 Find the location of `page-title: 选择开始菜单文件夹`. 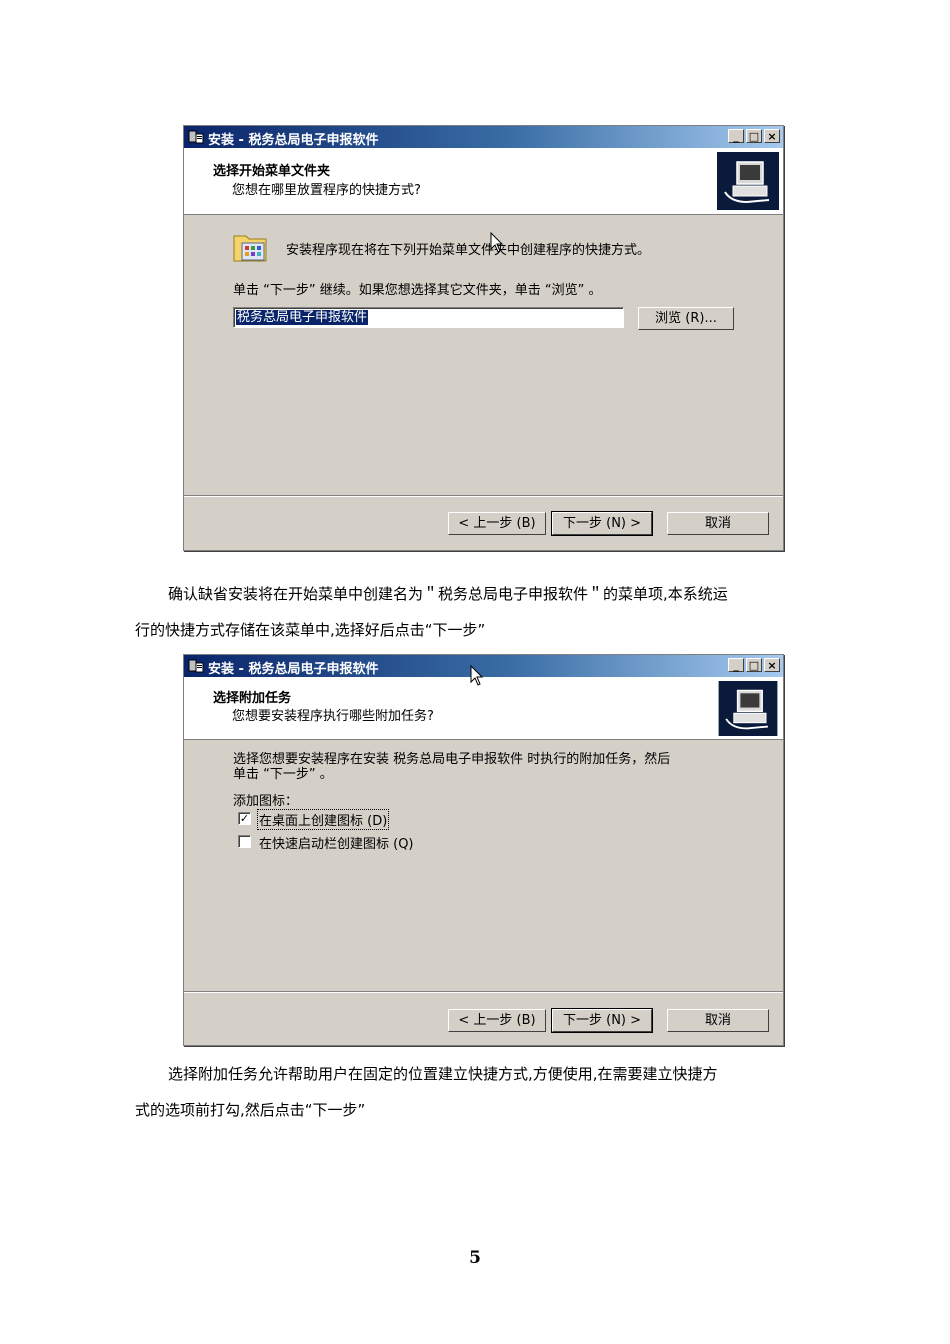

page-title: 选择开始菜单文件夹 is located at coordinates (272, 171).